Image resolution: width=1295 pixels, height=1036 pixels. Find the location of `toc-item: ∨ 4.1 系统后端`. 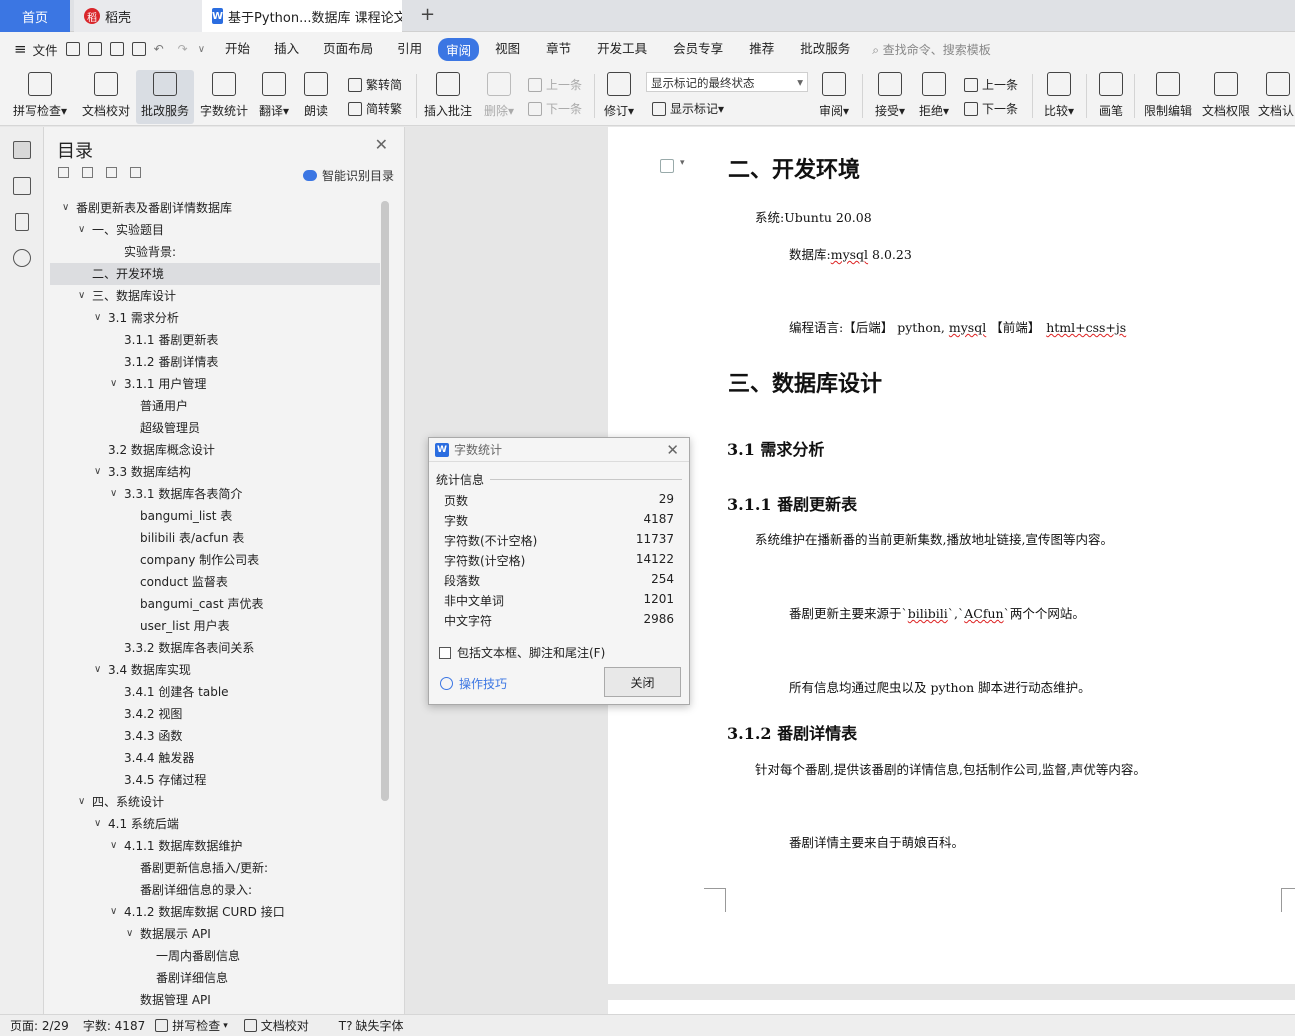

toc-item: ∨ 4.1 系统后端 is located at coordinates (215, 824).